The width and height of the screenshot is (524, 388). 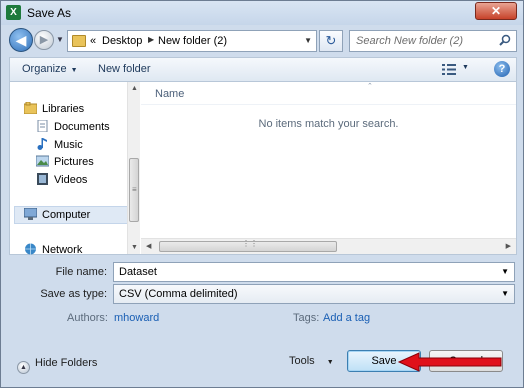 What do you see at coordinates (169, 94) in the screenshot?
I see `column-header-name: Name` at bounding box center [169, 94].